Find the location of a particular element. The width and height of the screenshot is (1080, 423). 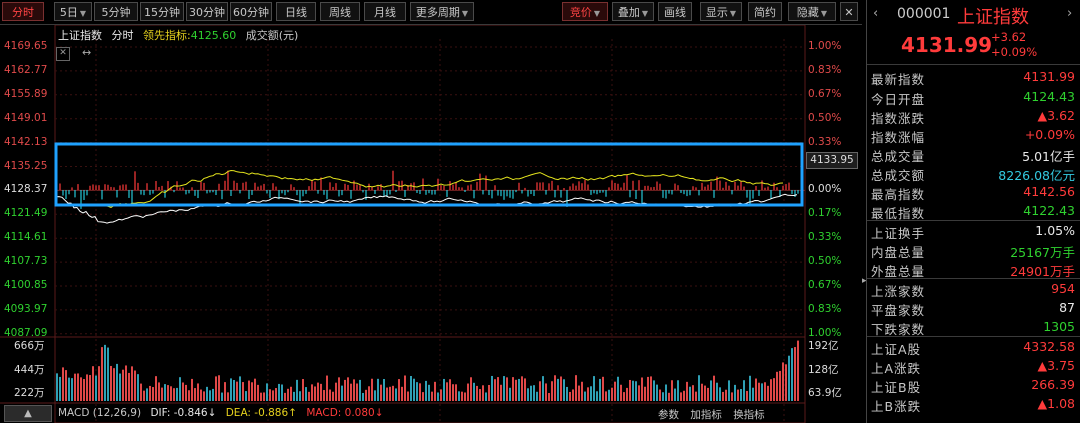

tab-weekly: 周线 is located at coordinates (340, 11).